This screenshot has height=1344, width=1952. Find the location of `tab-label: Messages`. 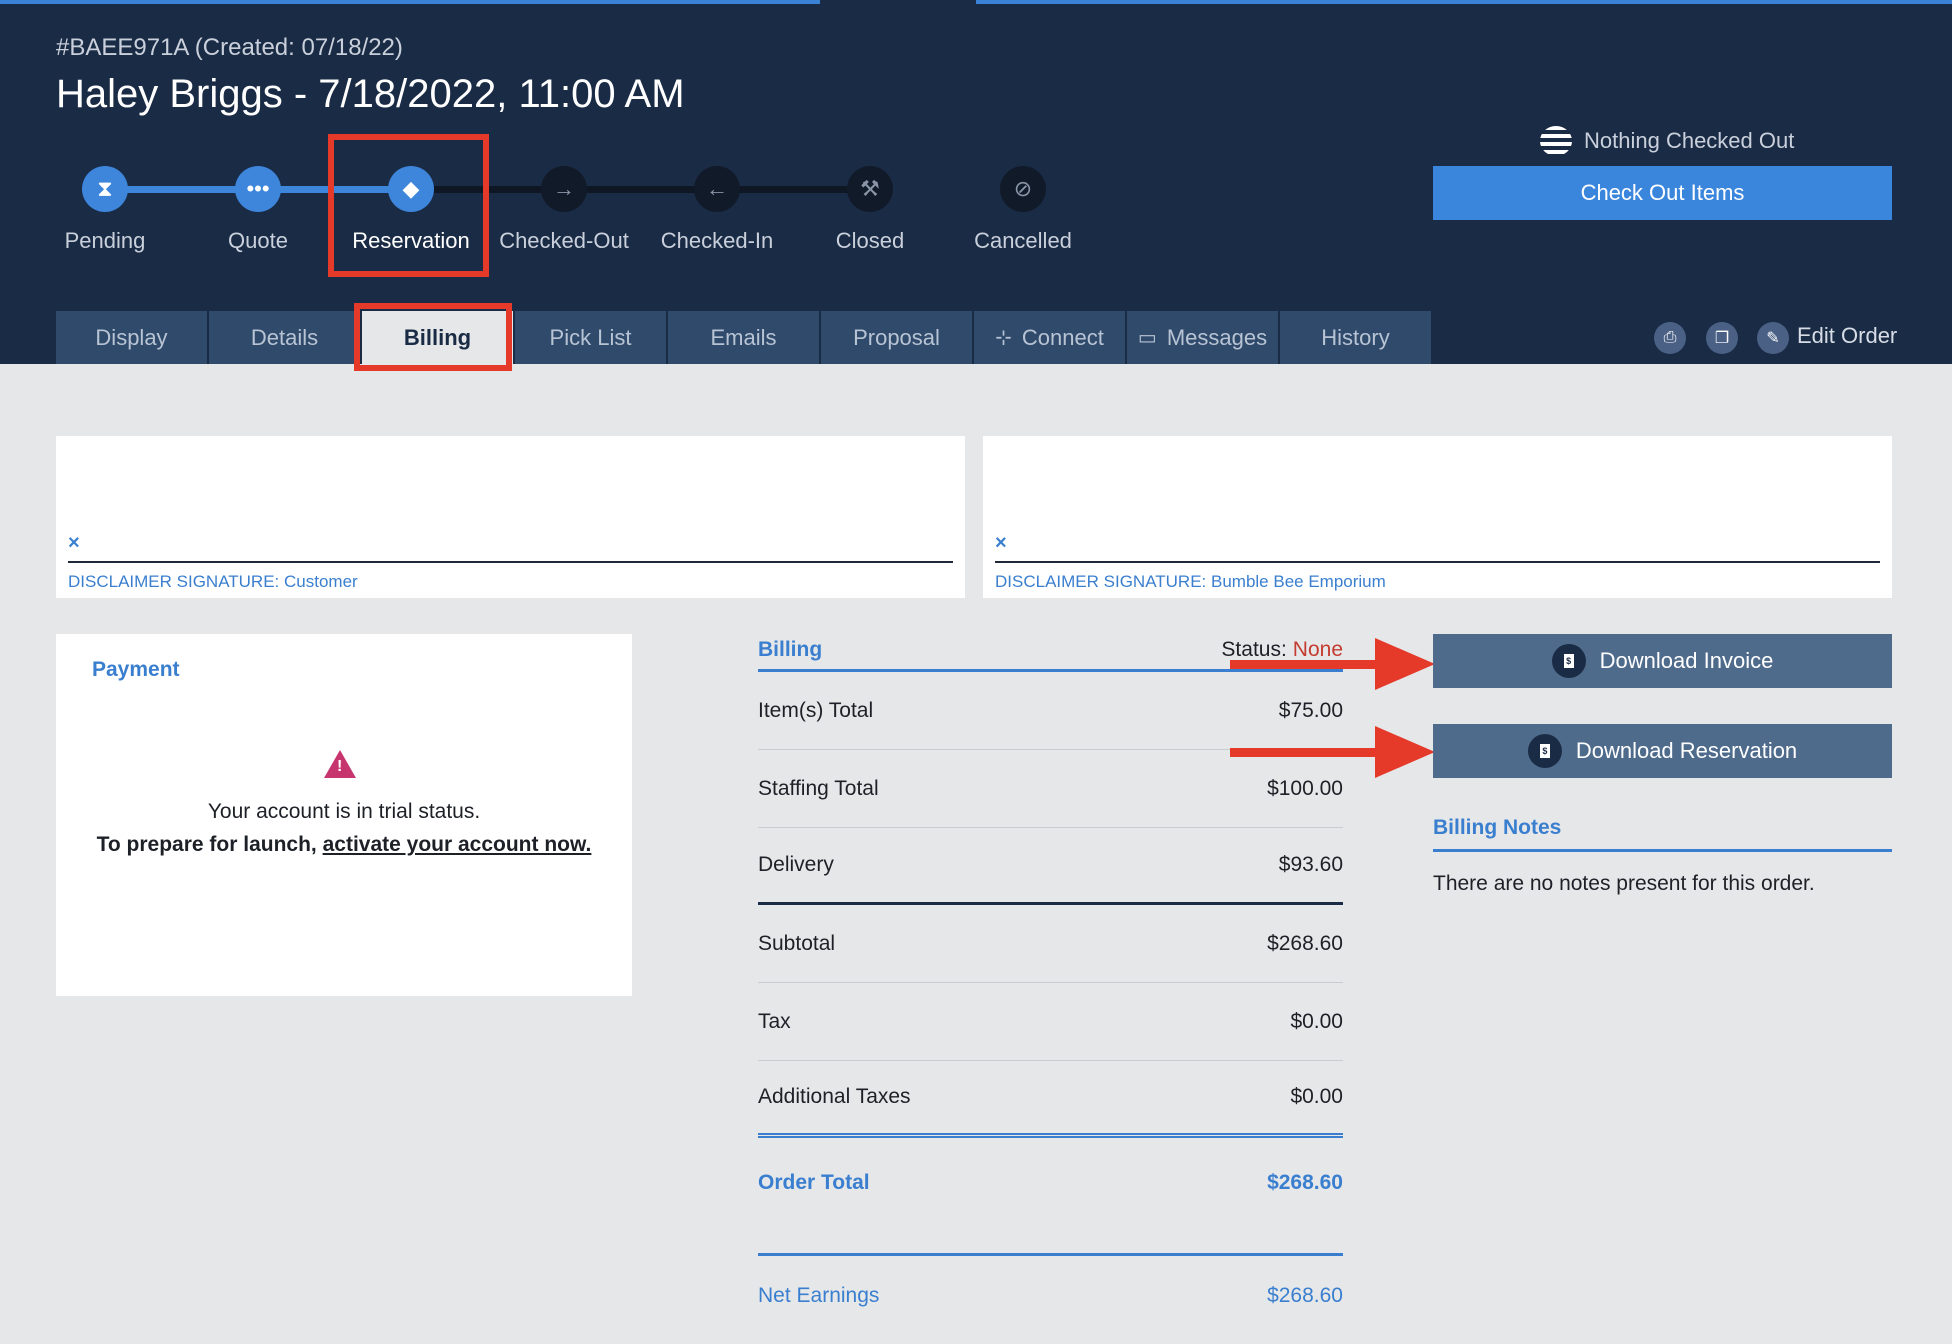

tab-label: Messages is located at coordinates (1217, 337).